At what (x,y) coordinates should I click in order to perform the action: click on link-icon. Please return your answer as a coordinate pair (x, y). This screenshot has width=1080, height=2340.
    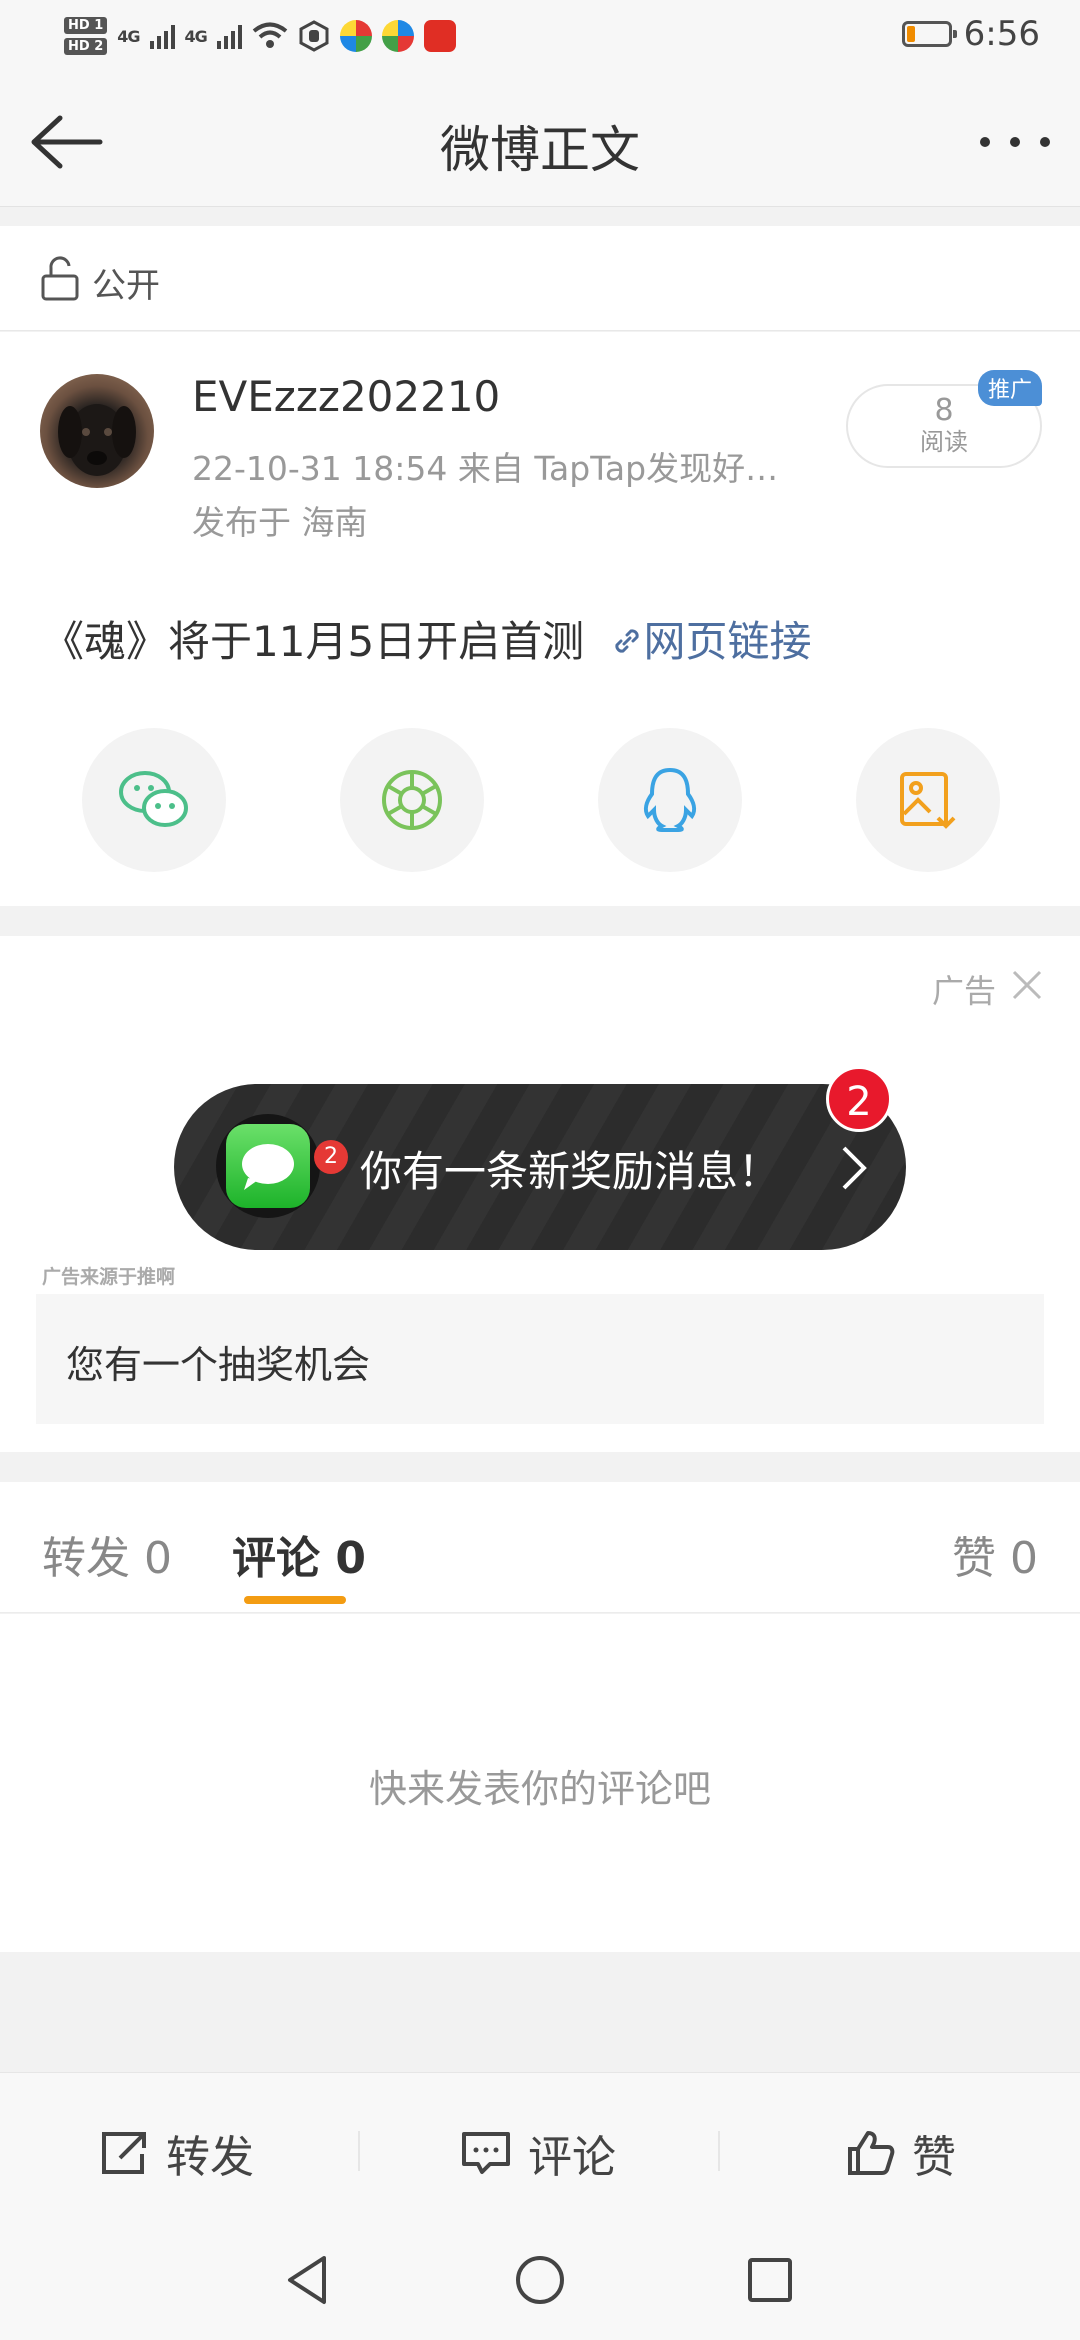
    Looking at the image, I should click on (626, 641).